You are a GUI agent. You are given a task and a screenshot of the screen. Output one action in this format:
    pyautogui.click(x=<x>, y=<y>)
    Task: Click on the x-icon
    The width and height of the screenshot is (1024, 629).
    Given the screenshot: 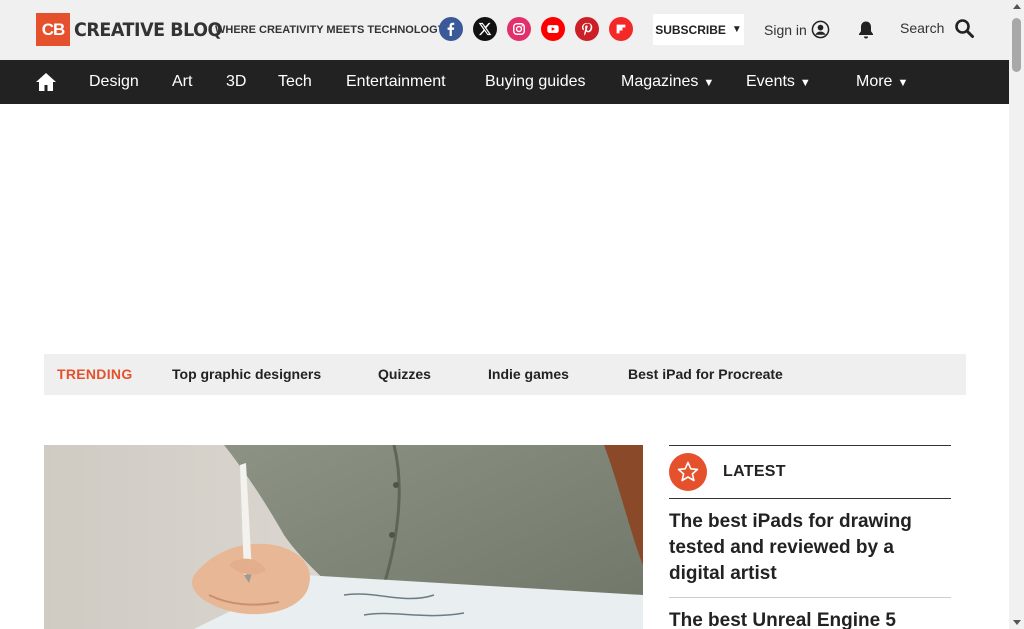 What is the action you would take?
    pyautogui.click(x=485, y=29)
    